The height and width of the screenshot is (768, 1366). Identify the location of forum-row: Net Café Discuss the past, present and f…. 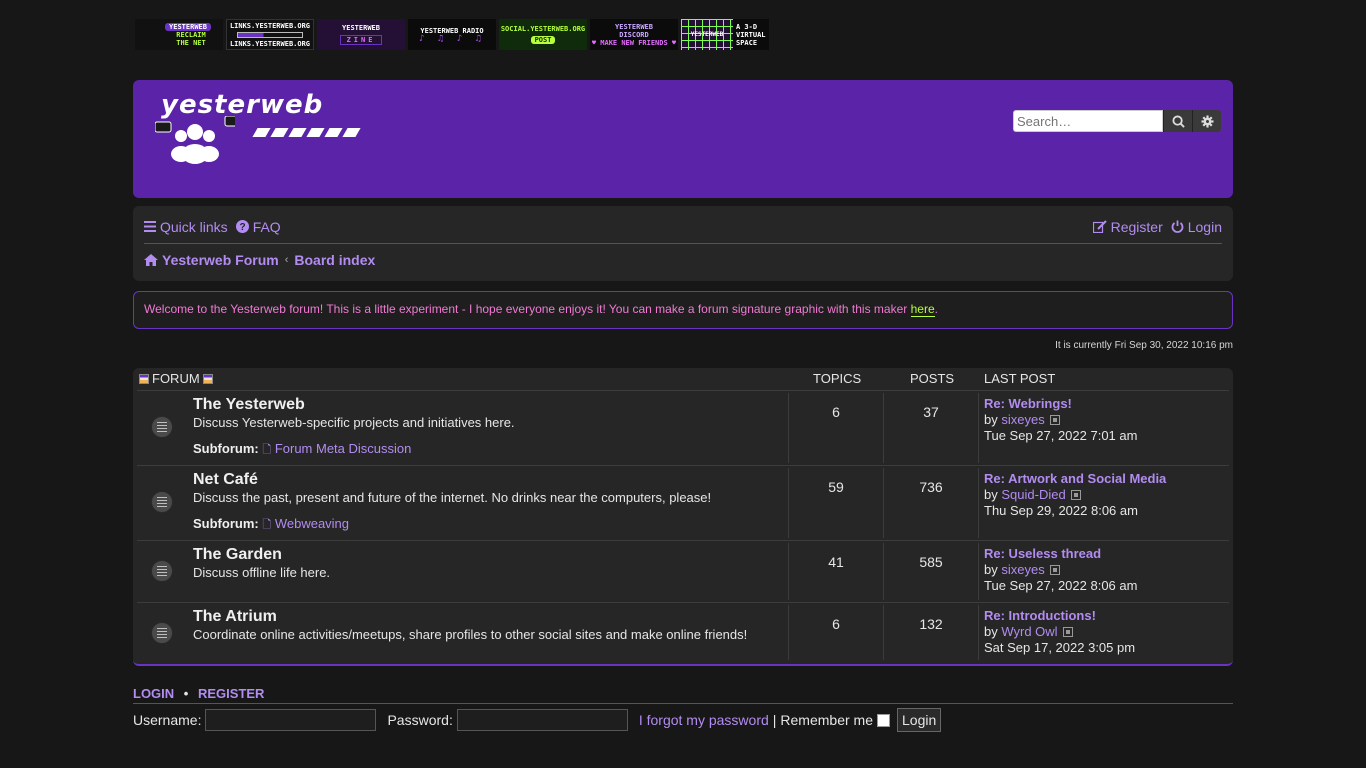
(683, 502).